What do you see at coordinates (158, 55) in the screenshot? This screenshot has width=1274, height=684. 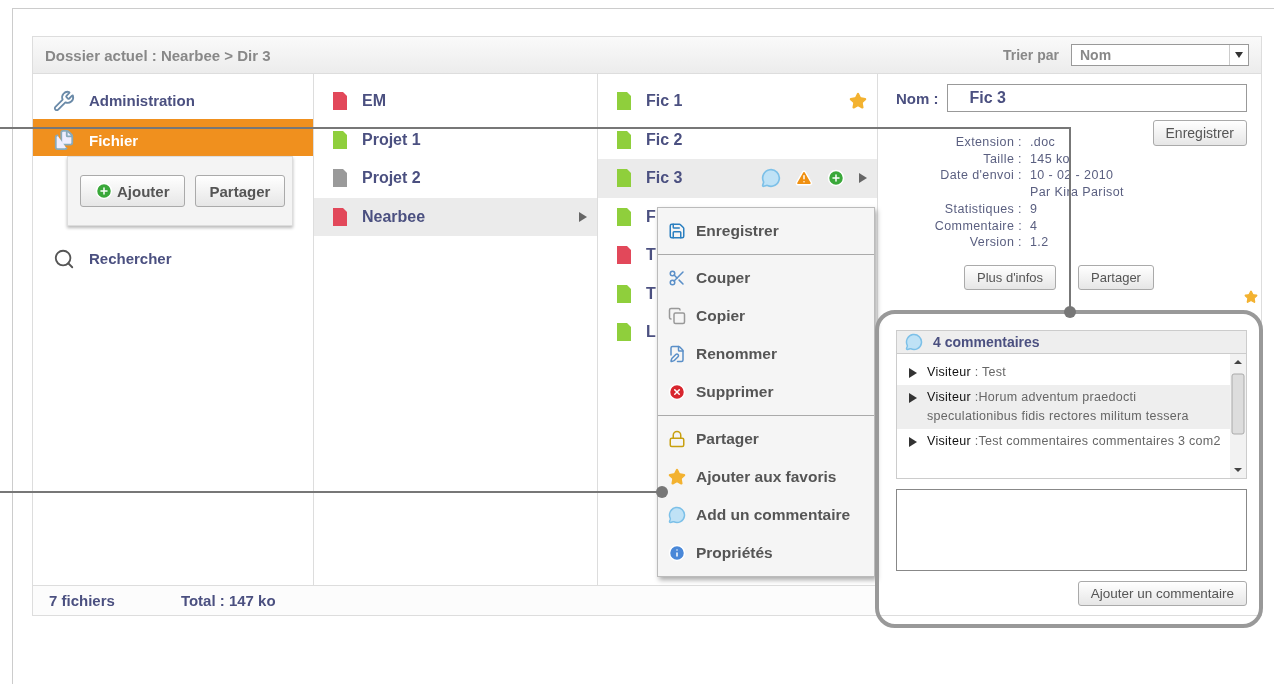 I see `breadcrumb: Dossier actuel : Nearbee > Dir 3` at bounding box center [158, 55].